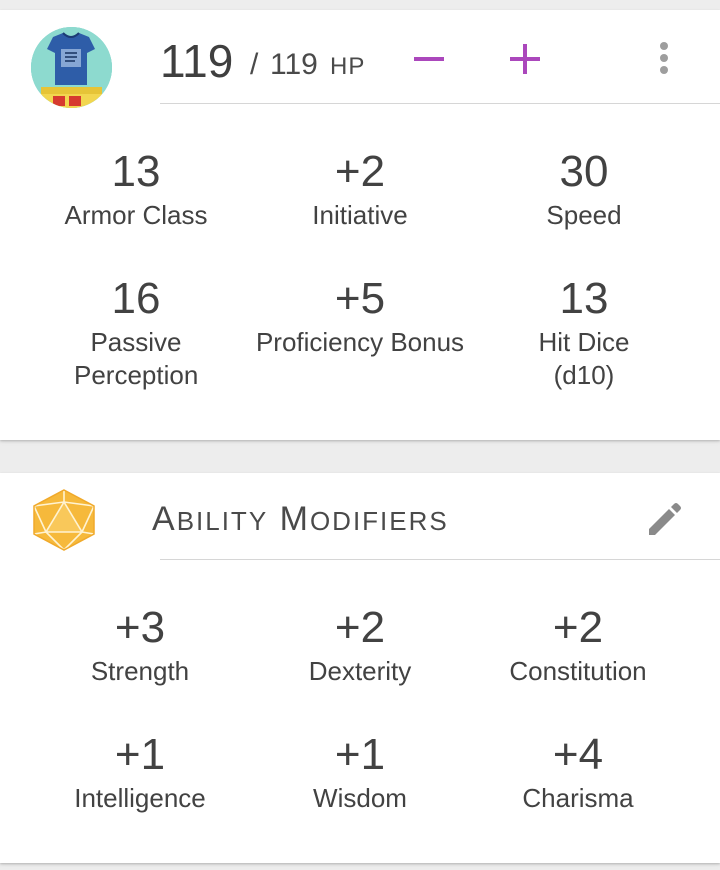  What do you see at coordinates (140, 627) in the screenshot?
I see `ability-value: +3` at bounding box center [140, 627].